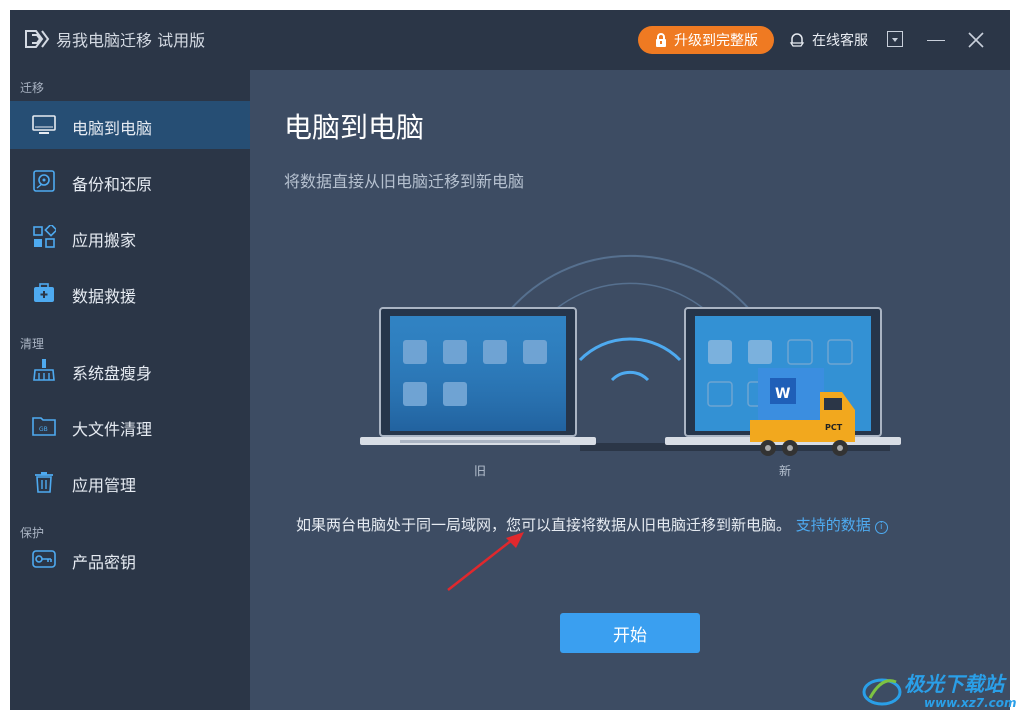  I want to click on sidebar-item-app-migration: 应用搬家, so click(130, 237).